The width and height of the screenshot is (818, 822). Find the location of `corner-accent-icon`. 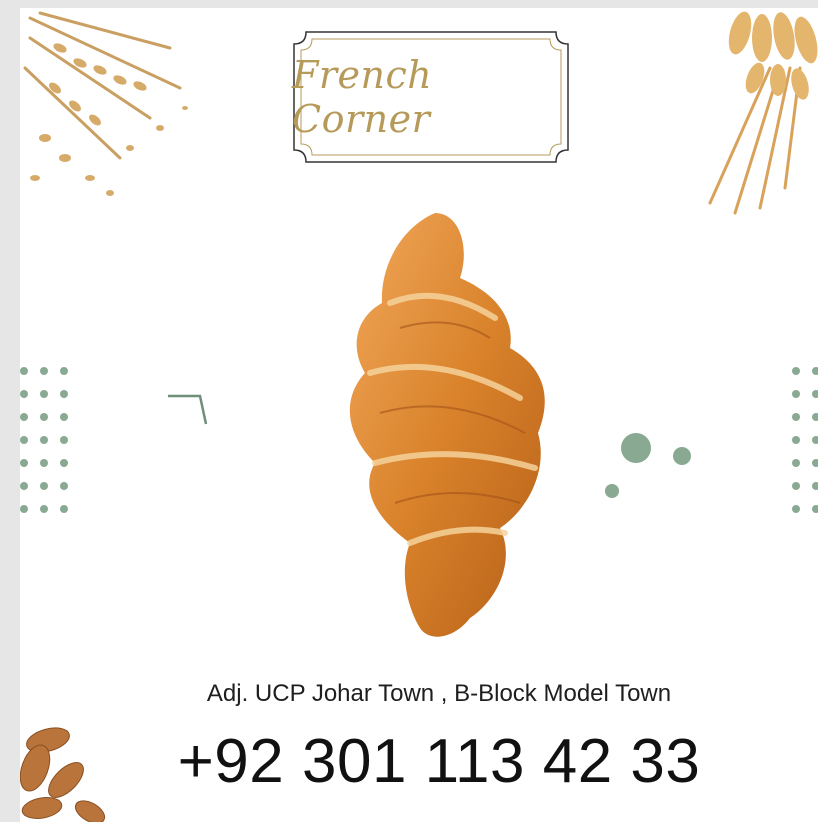

corner-accent-icon is located at coordinates (188, 409).